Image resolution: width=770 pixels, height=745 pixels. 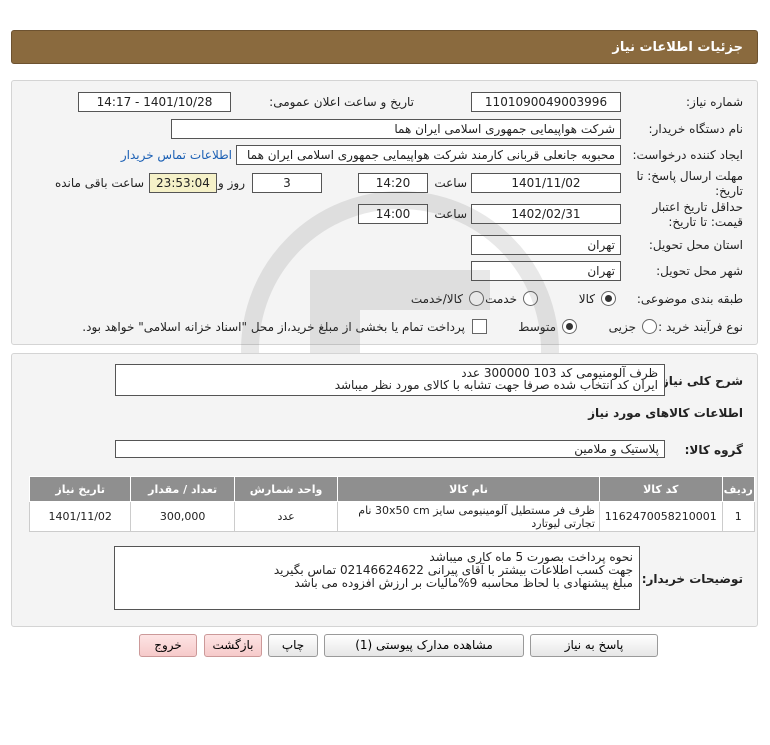 I want to click on reply-deadline-label-line1: مهلت ارسال پاسخ: تا, so click(x=689, y=176).